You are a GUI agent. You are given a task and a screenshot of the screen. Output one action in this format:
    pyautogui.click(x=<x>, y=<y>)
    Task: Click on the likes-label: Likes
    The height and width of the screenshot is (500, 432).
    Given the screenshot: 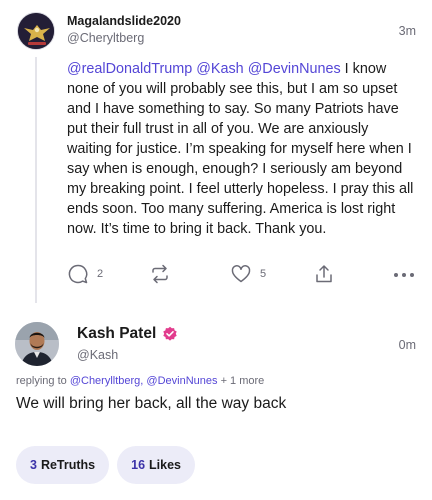 What is the action you would take?
    pyautogui.click(x=165, y=465)
    